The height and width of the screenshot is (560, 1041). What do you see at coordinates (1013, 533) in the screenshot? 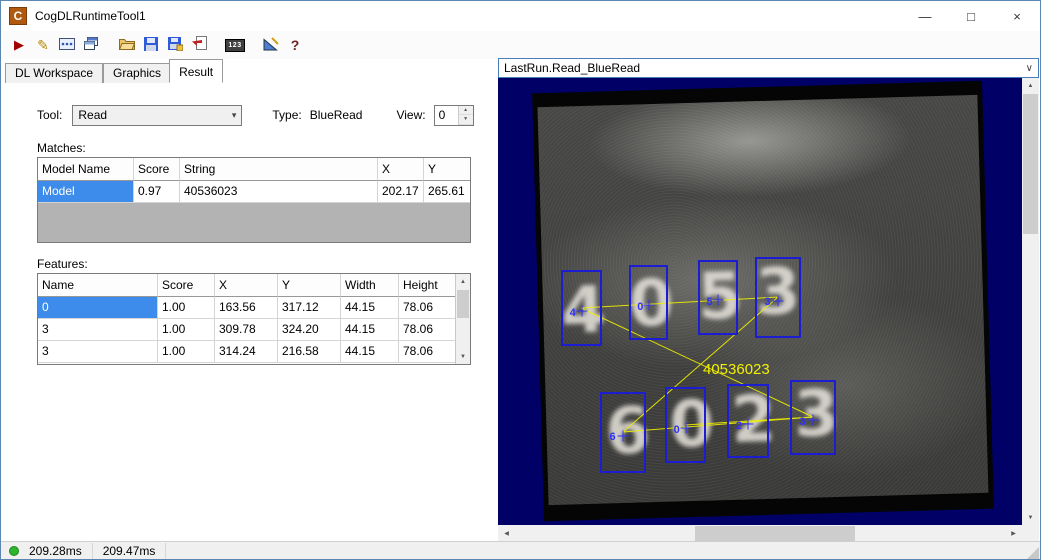
I see `scroll-right-icon: ▶` at bounding box center [1013, 533].